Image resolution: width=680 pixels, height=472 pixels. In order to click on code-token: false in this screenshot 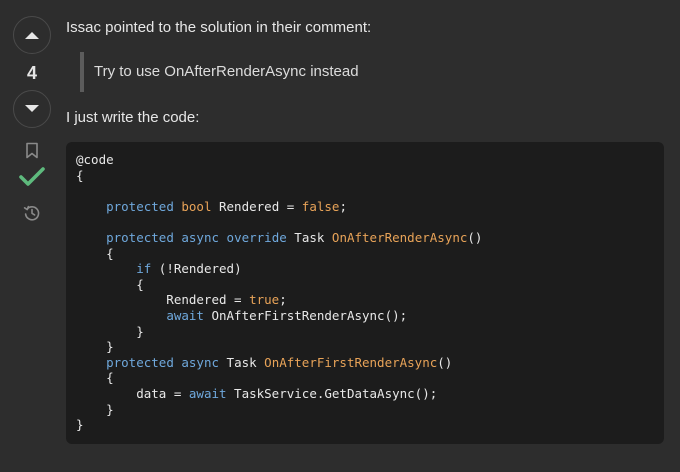, I will do `click(320, 206)`.